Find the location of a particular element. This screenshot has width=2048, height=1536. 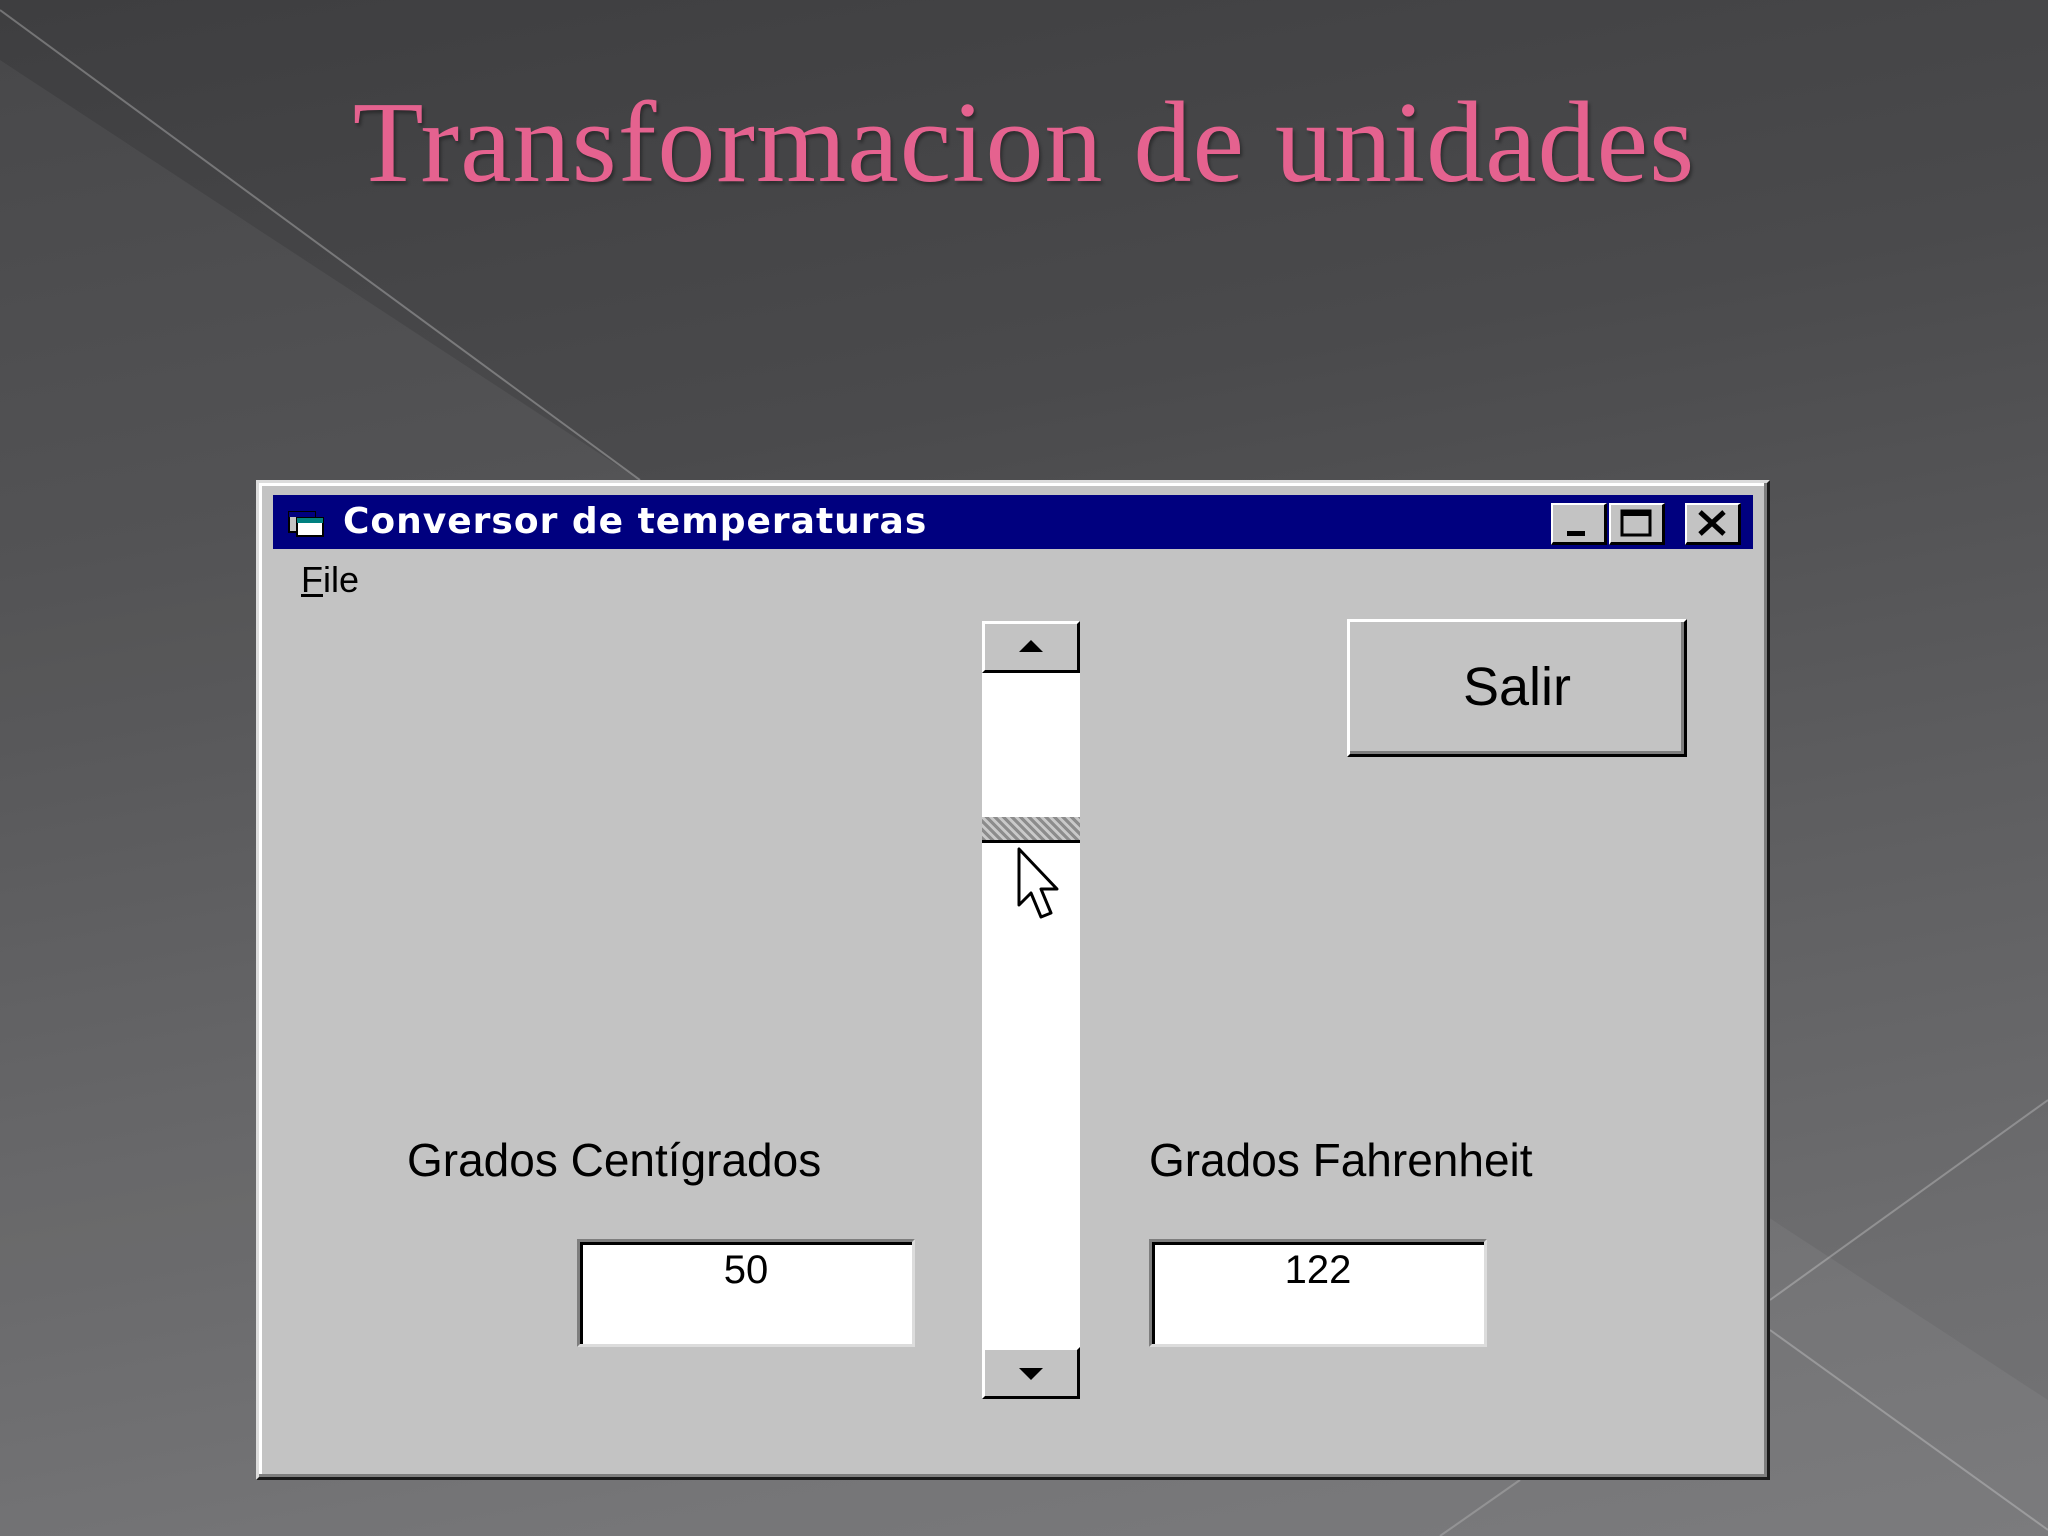

fahrenheit-label: Grados Fahrenheit is located at coordinates (1341, 1160).